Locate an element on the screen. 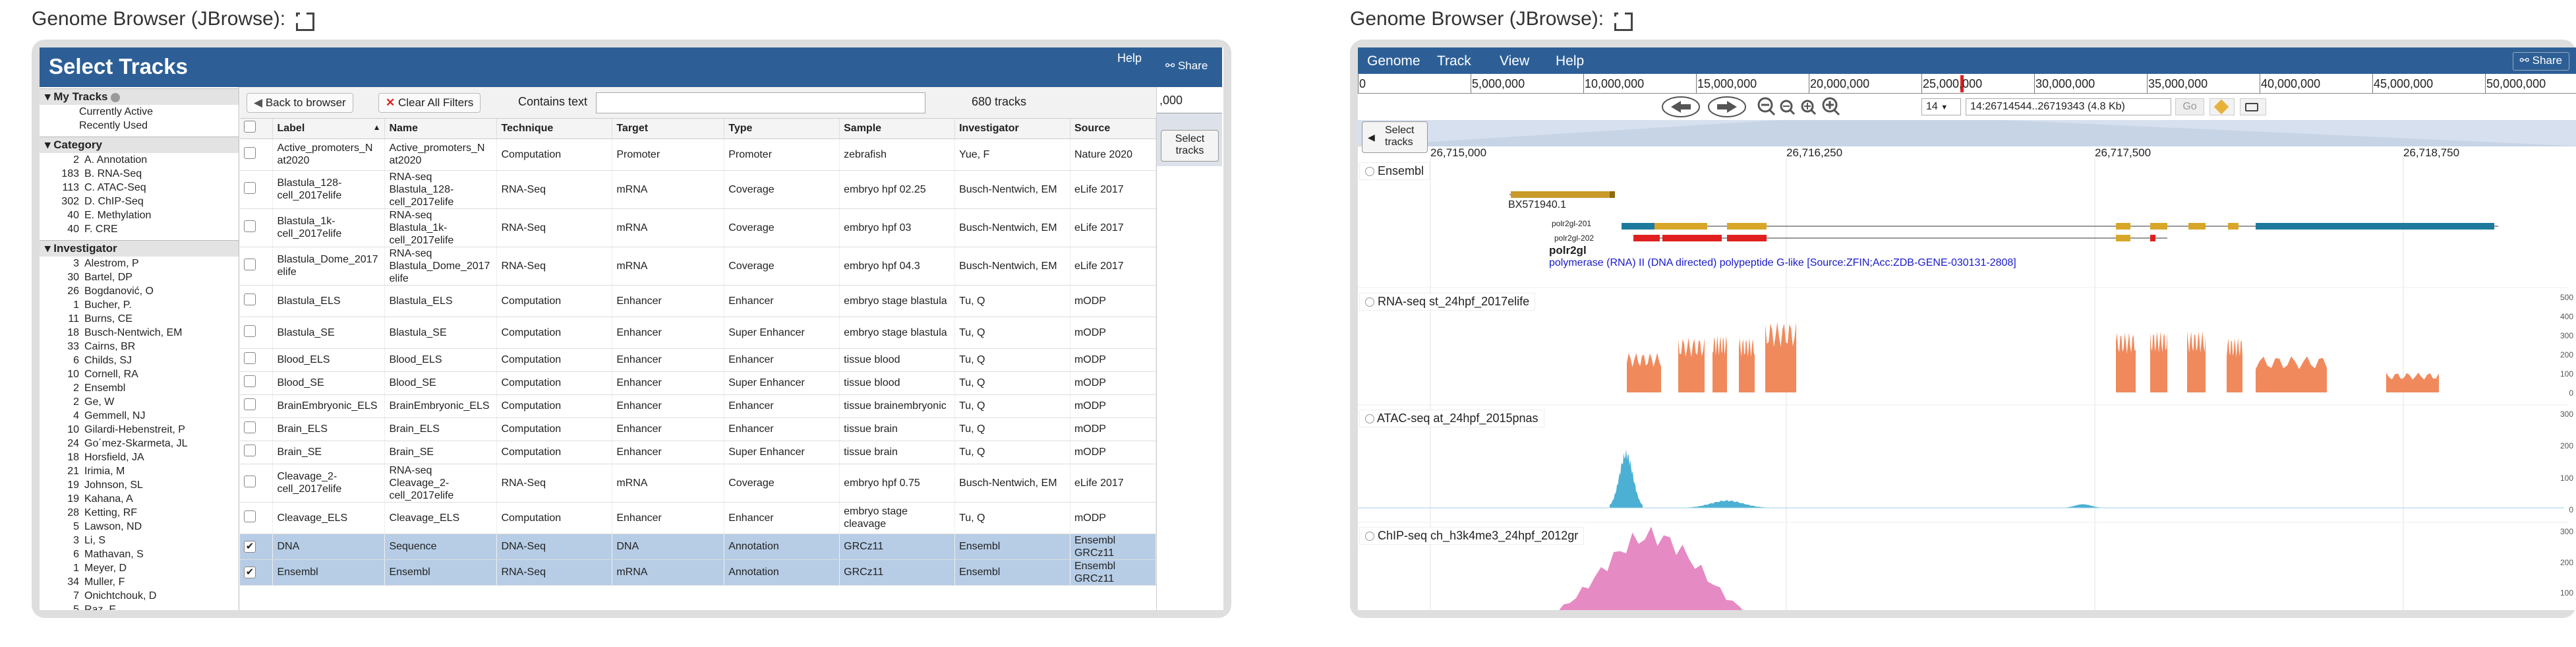 The height and width of the screenshot is (647, 2576). category-facet-item: 302 D. ChIP-Seq is located at coordinates (140, 201).